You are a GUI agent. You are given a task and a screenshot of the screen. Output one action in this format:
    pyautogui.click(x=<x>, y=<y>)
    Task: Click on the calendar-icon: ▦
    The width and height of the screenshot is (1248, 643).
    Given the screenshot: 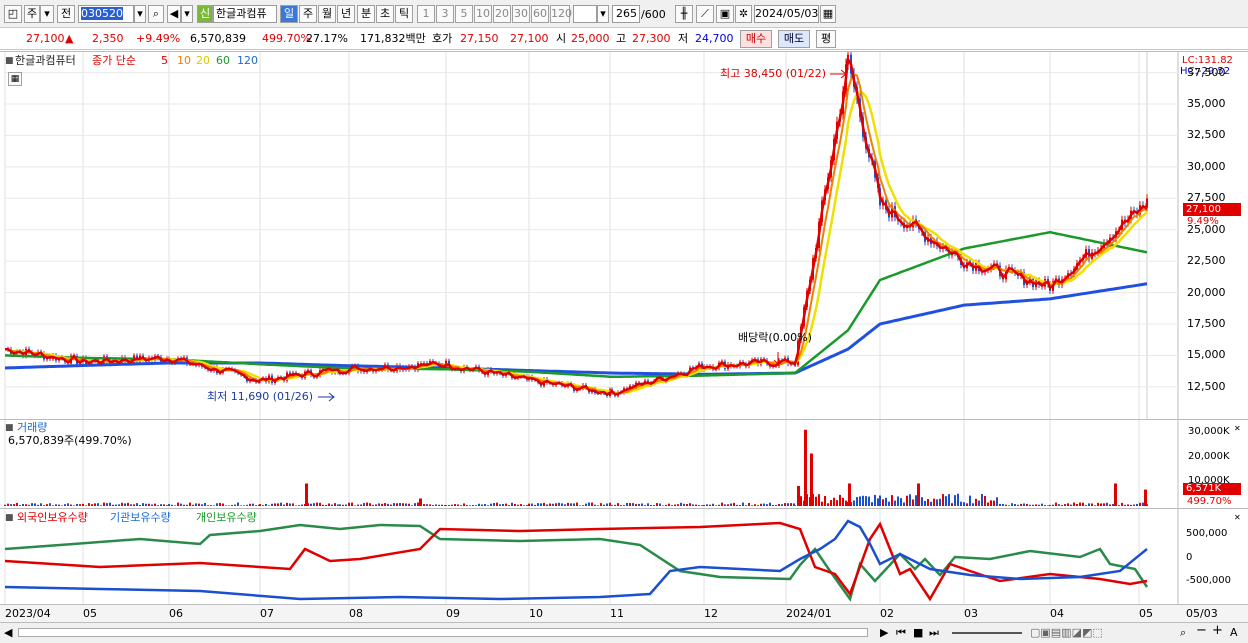 What is the action you would take?
    pyautogui.click(x=828, y=14)
    